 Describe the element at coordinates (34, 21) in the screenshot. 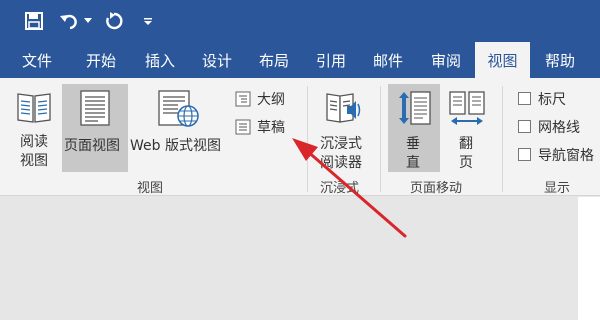

I see `save-icon` at that location.